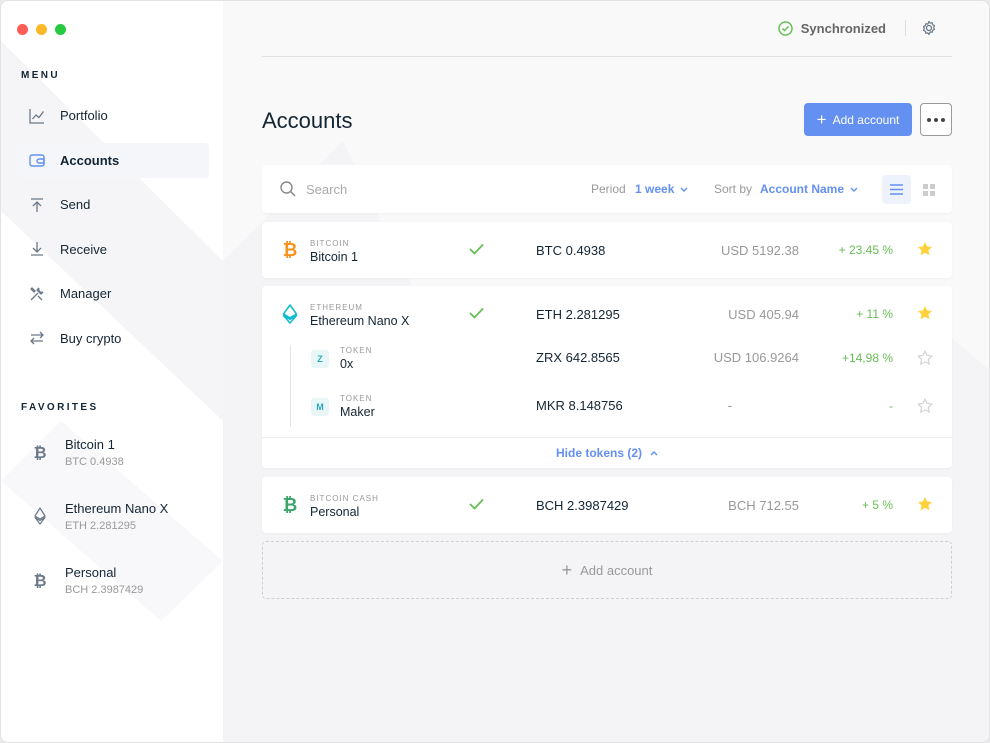 This screenshot has width=990, height=743. What do you see at coordinates (330, 243) in the screenshot?
I see `account-currency: BITCOIN` at bounding box center [330, 243].